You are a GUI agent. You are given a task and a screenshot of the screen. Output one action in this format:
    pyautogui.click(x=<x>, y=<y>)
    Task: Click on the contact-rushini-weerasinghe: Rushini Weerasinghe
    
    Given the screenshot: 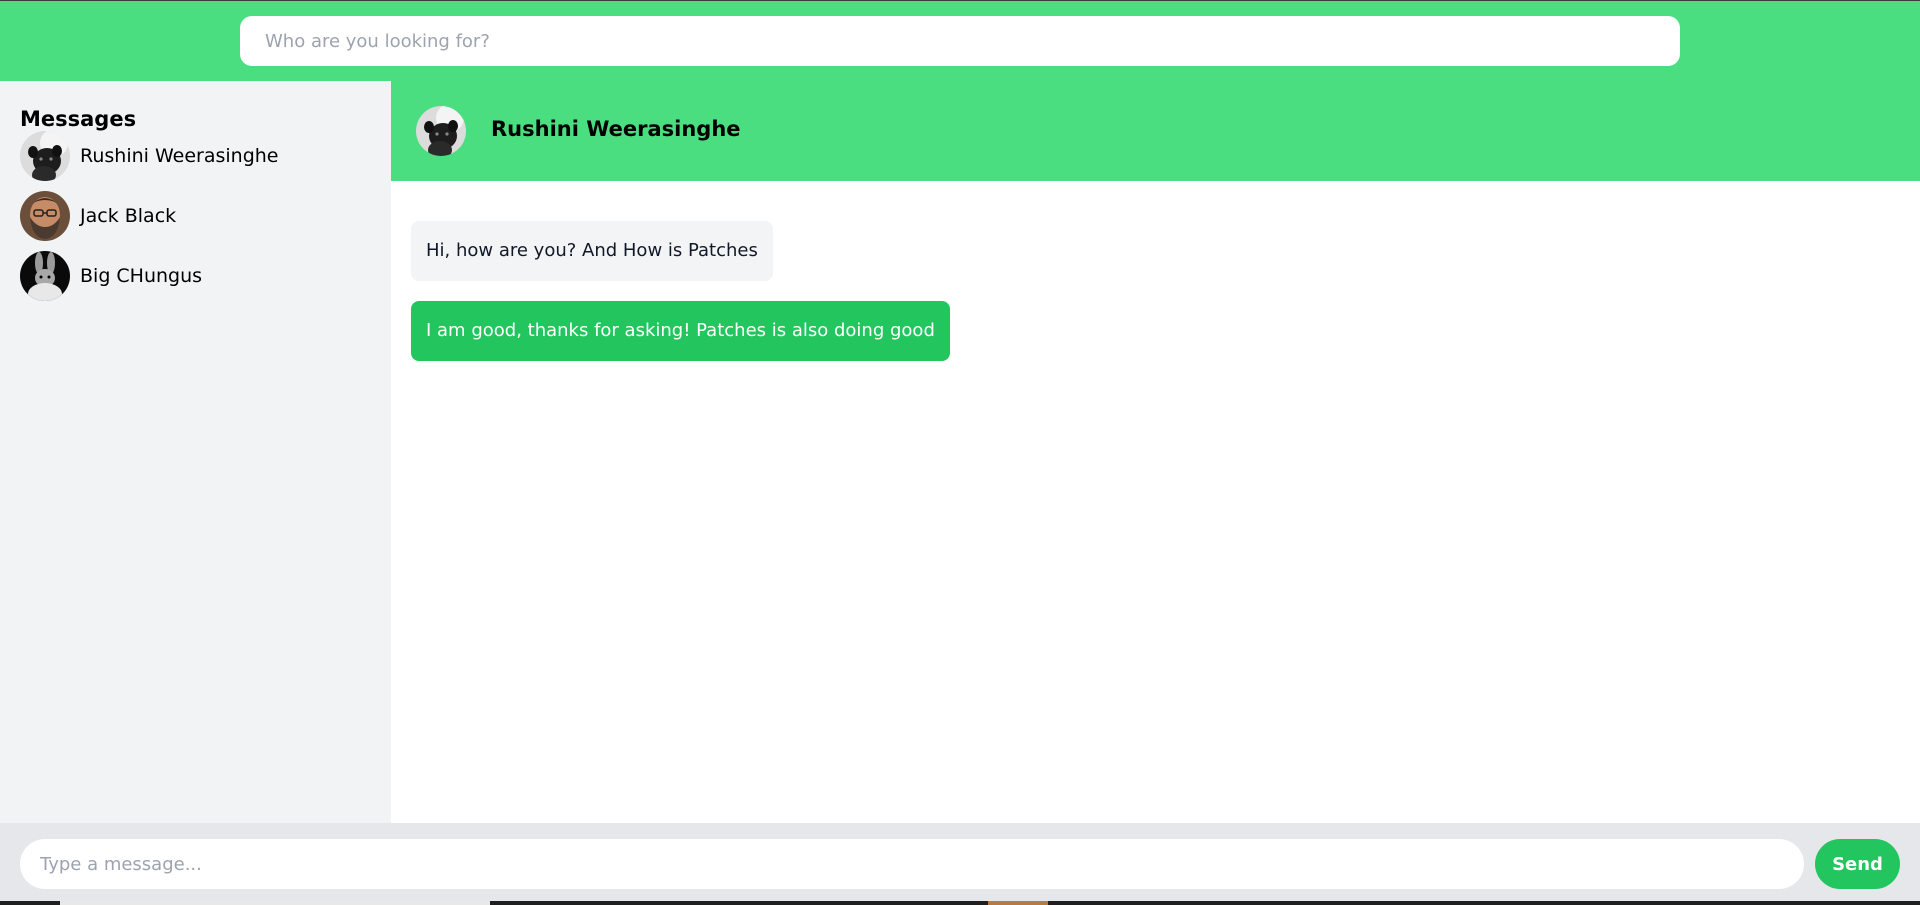 What is the action you would take?
    pyautogui.click(x=200, y=156)
    